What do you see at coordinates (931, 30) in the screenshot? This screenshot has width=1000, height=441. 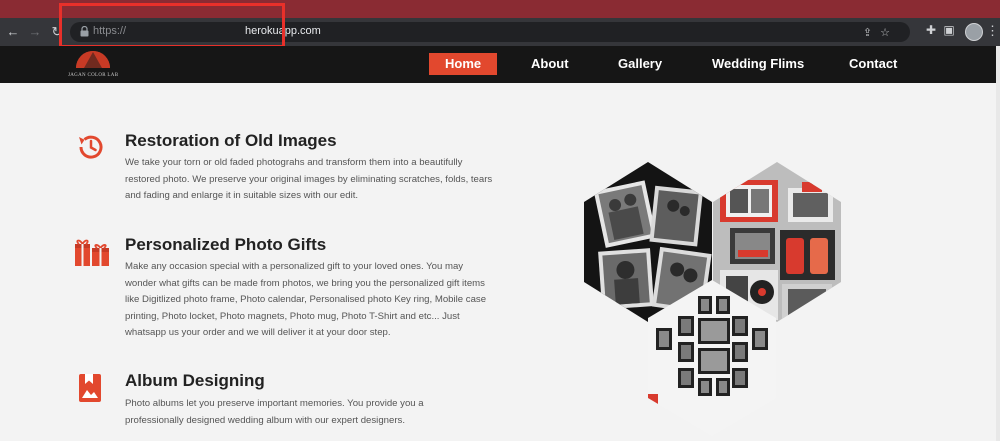 I see `extensions-puzzle-icon: ✚` at bounding box center [931, 30].